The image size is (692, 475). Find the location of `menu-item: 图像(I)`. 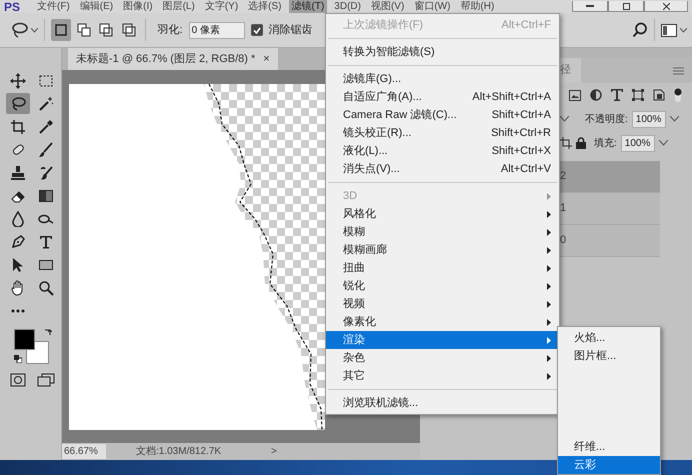

menu-item: 图像(I) is located at coordinates (138, 6).